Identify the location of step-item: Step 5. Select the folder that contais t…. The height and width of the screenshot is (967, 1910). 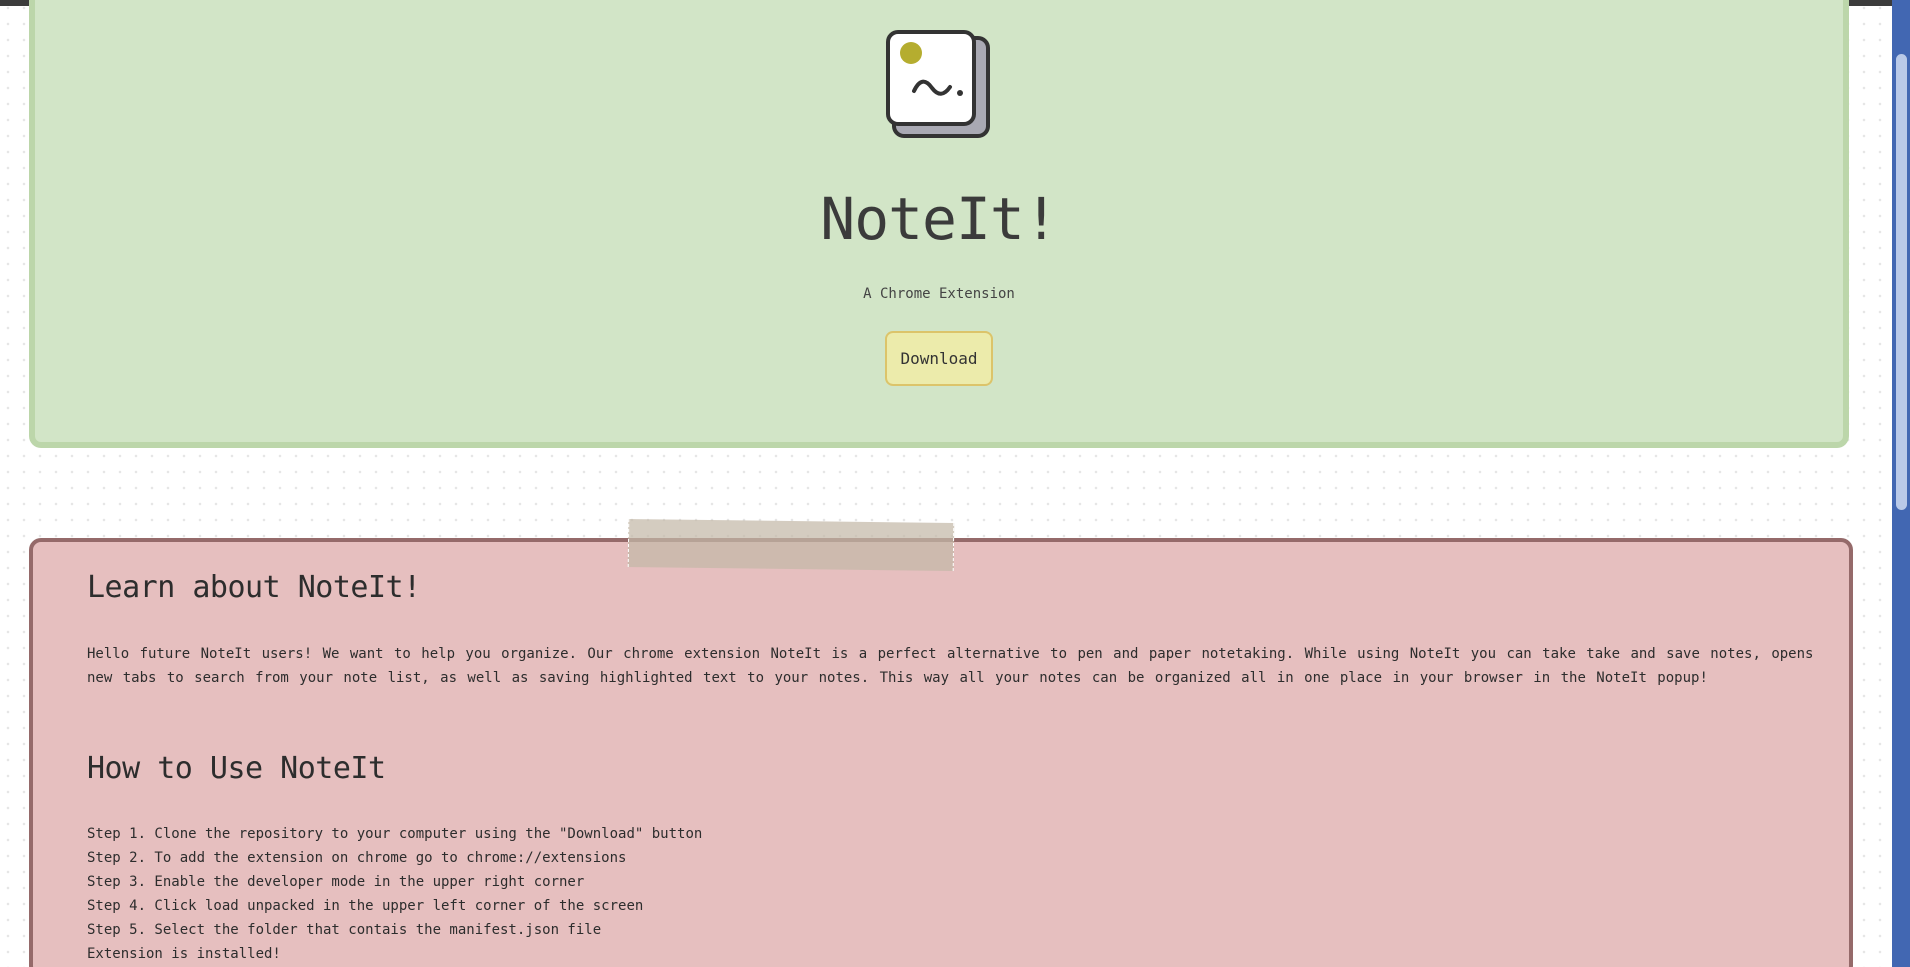
(344, 930).